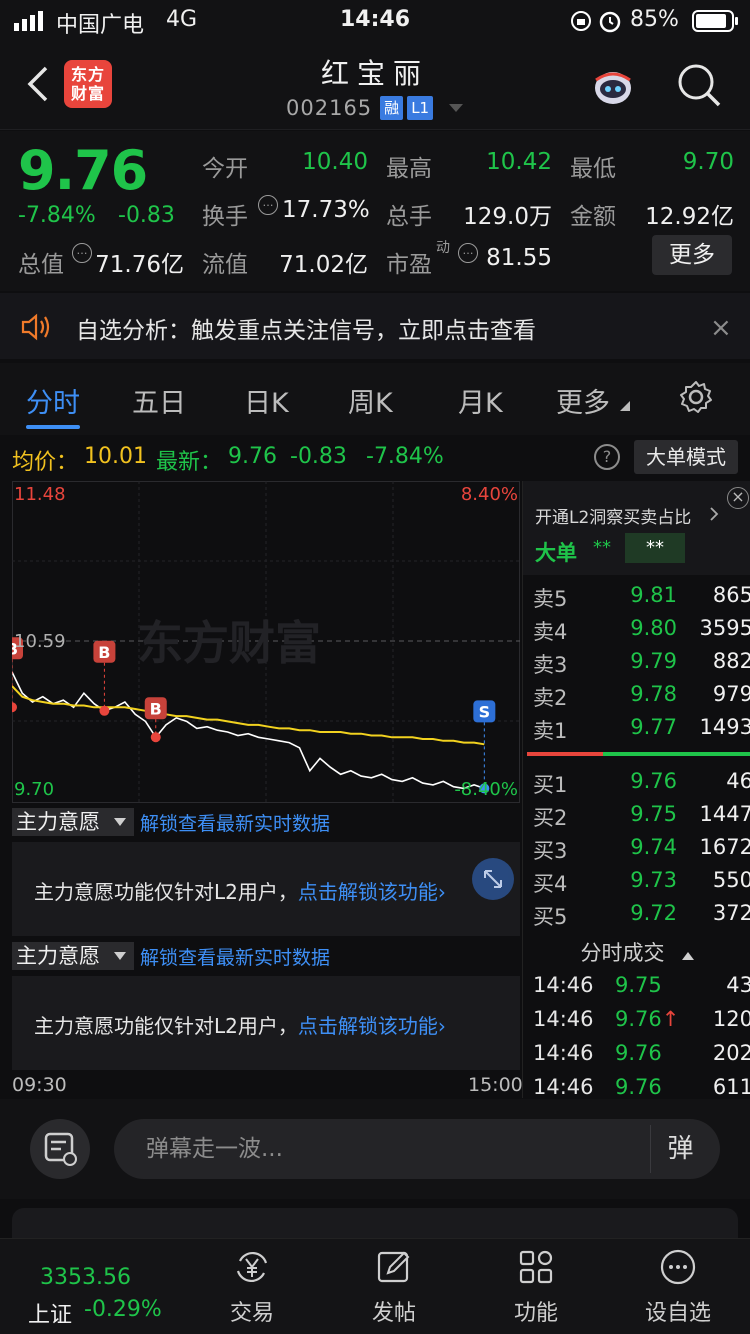 Image resolution: width=750 pixels, height=1334 pixels. Describe the element at coordinates (375, 326) in the screenshot. I see `analysis-notice: 自选分析：触发重点关注信号，立即点击查看 ×` at that location.